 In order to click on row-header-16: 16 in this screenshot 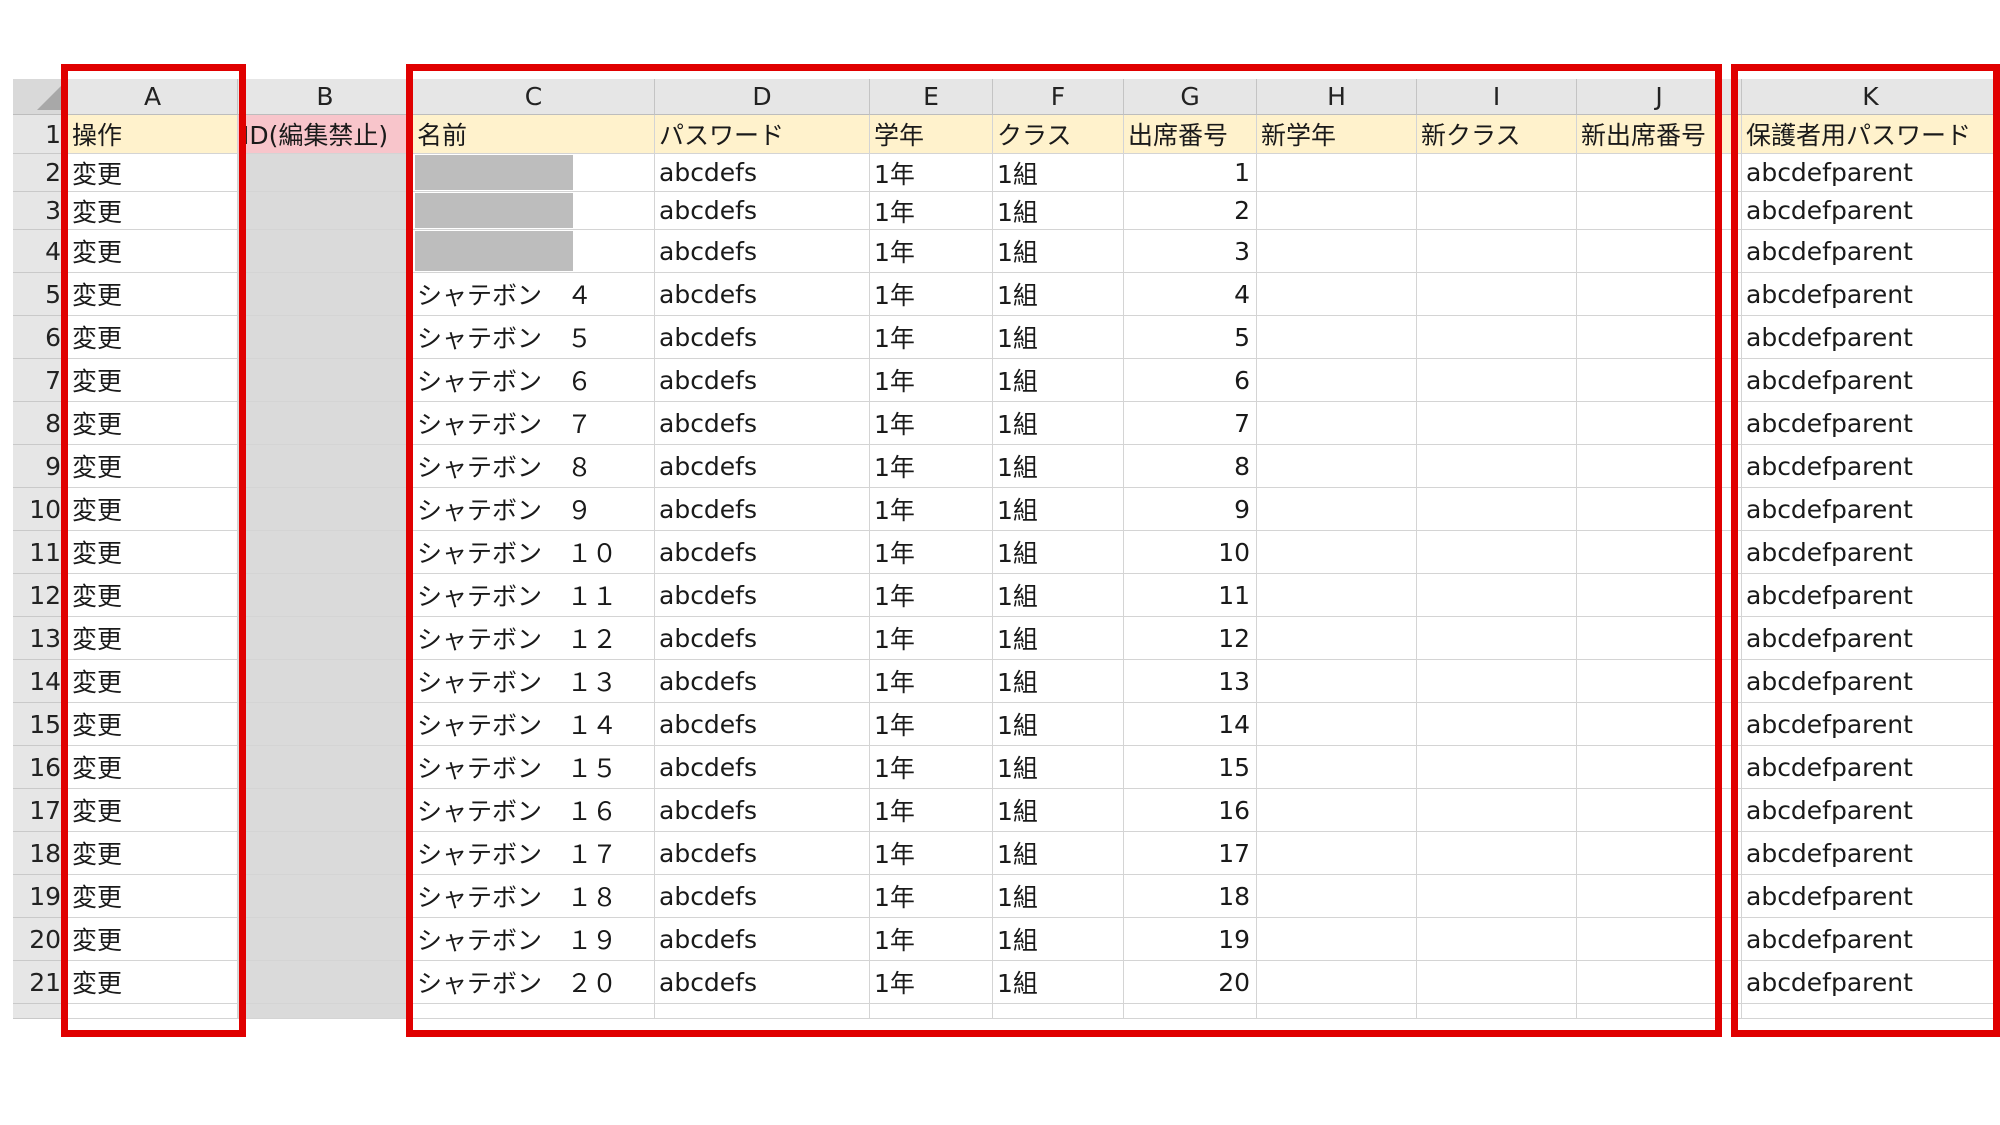, I will do `click(40, 767)`.